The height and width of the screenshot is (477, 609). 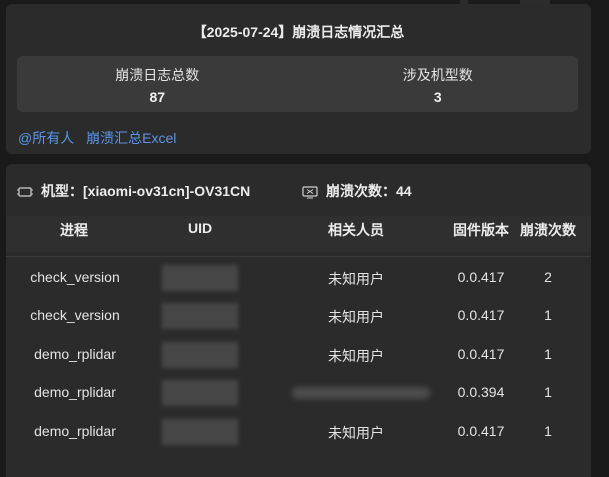 What do you see at coordinates (438, 84) in the screenshot?
I see `stat-models: 涉及机型数 3` at bounding box center [438, 84].